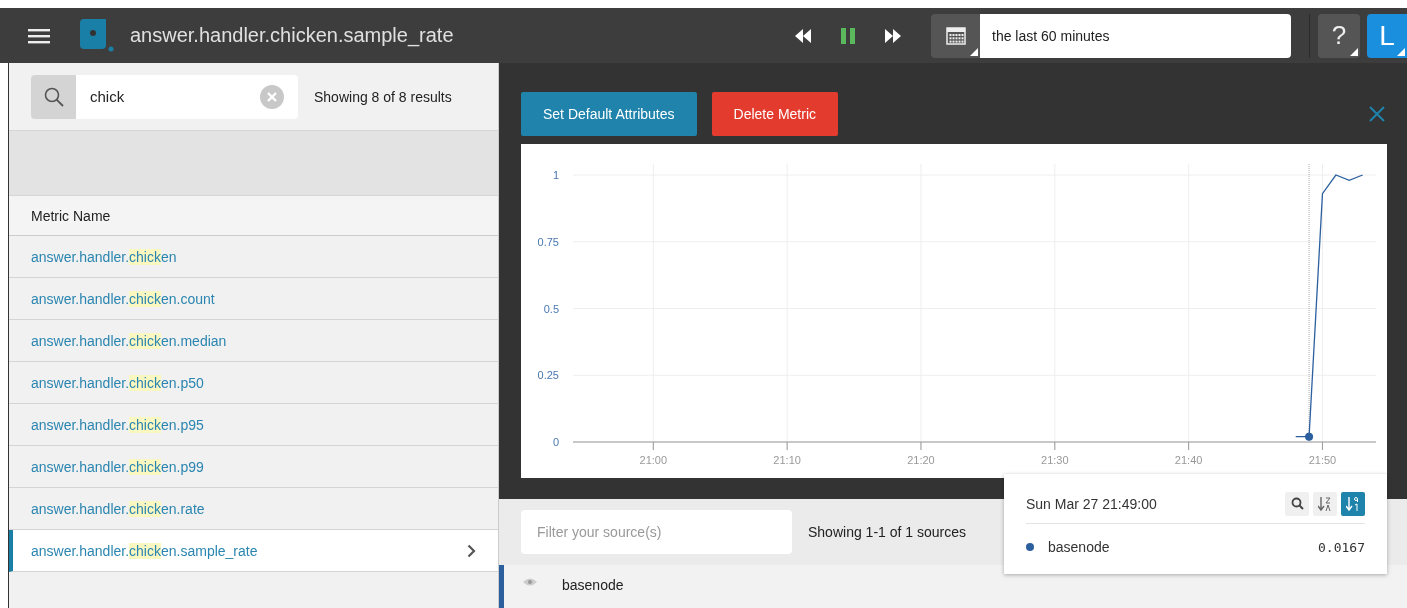 The height and width of the screenshot is (608, 1407). What do you see at coordinates (774, 114) in the screenshot?
I see `delete-button: Delete Metric` at bounding box center [774, 114].